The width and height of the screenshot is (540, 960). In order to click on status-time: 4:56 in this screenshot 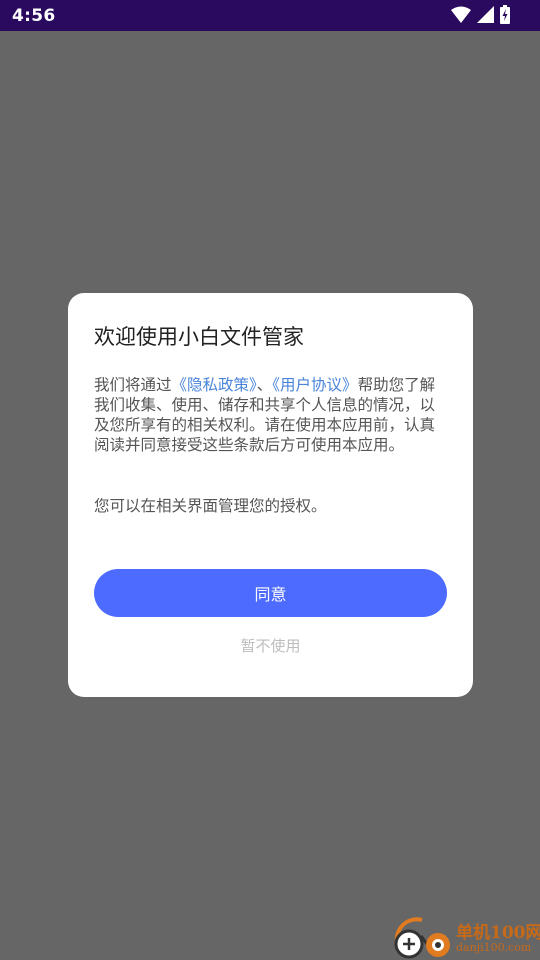, I will do `click(34, 16)`.